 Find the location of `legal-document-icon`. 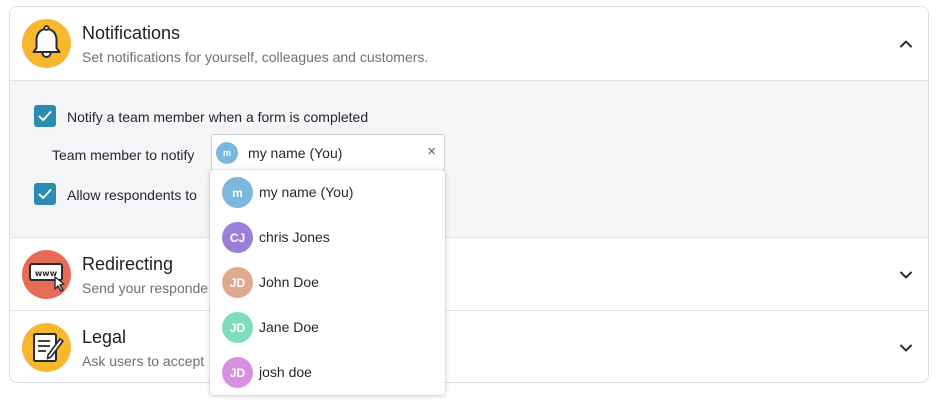

legal-document-icon is located at coordinates (46, 347).